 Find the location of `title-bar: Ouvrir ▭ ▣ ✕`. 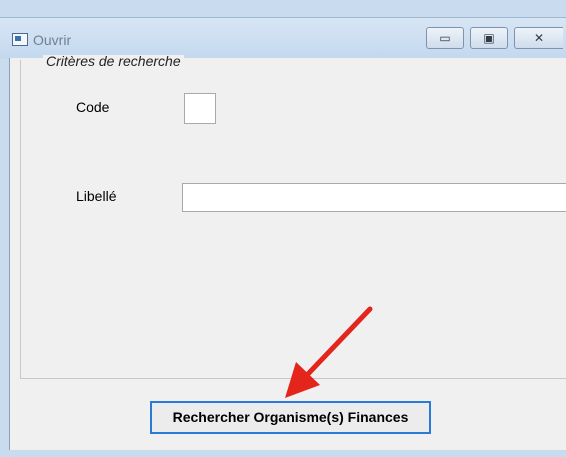

title-bar: Ouvrir ▭ ▣ ✕ is located at coordinates (283, 38).